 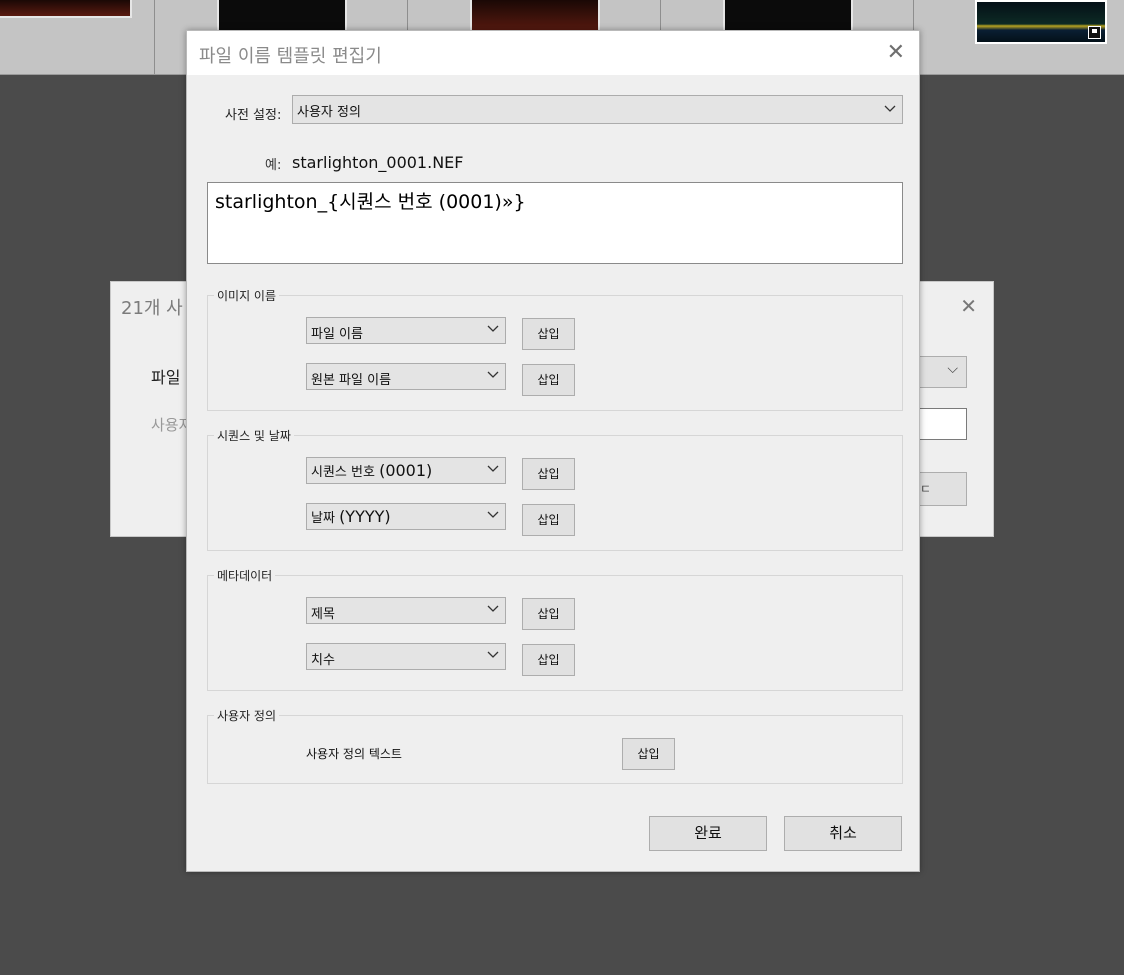 What do you see at coordinates (406, 376) in the screenshot?
I see `image-name-select-2: 원본 파일 이름` at bounding box center [406, 376].